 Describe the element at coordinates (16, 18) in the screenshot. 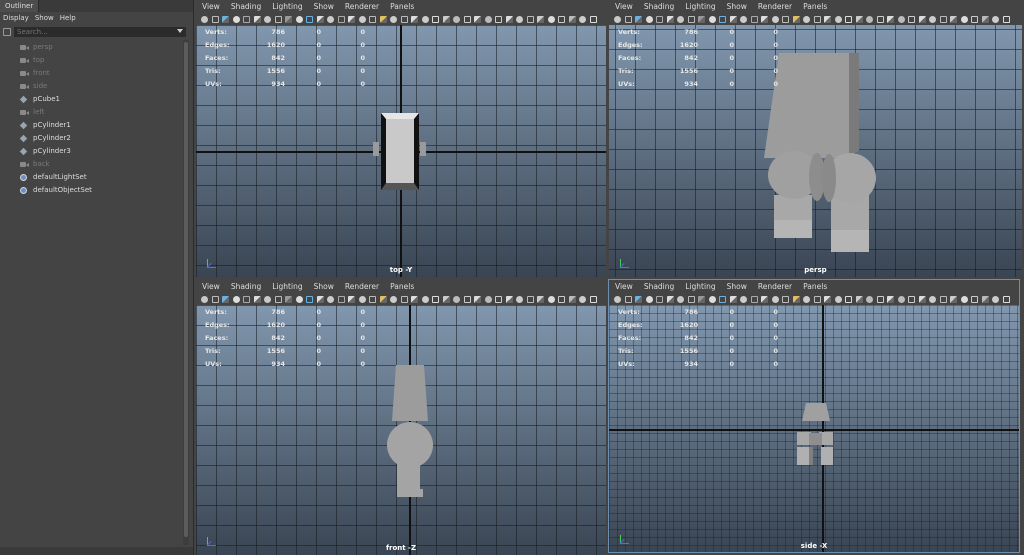

I see `outliner-menu-display: Display` at that location.